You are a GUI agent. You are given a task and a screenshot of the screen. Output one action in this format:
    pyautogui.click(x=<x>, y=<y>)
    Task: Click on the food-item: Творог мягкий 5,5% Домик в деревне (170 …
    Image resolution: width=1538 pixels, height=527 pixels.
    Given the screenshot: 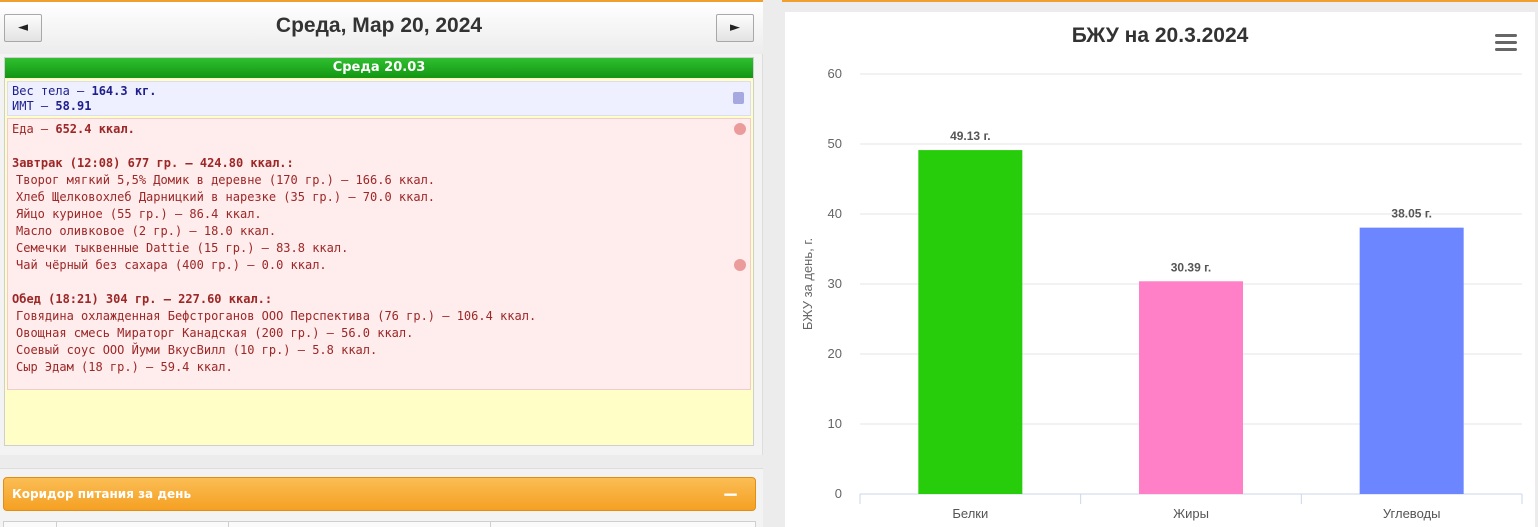 What is the action you would take?
    pyautogui.click(x=226, y=180)
    